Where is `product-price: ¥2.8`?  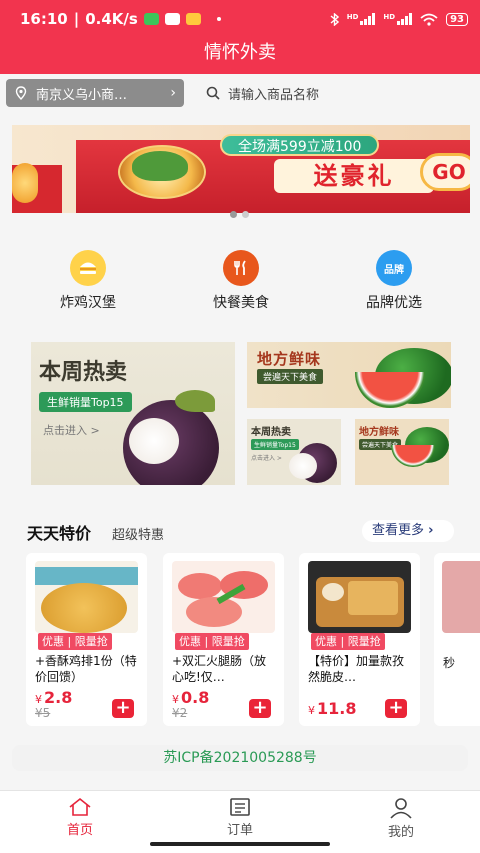 product-price: ¥2.8 is located at coordinates (54, 697).